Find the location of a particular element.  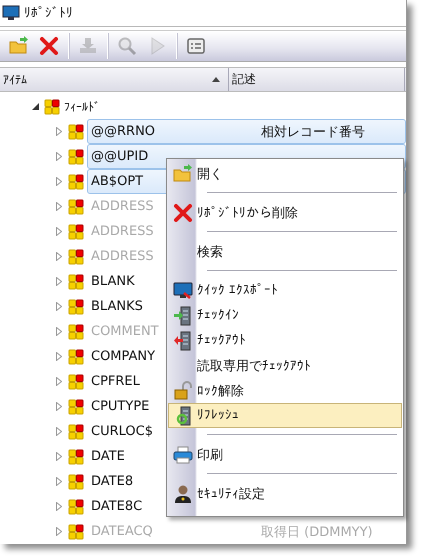

open-padlock-icon is located at coordinates (183, 390).